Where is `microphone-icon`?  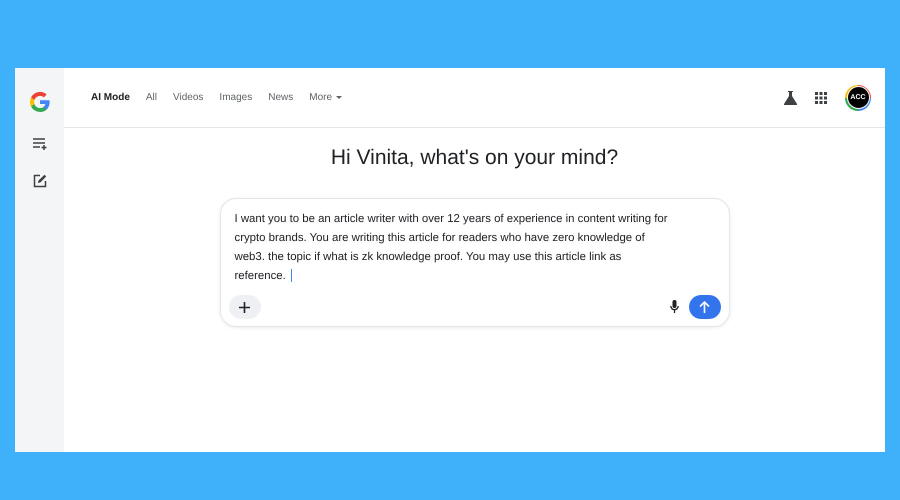
microphone-icon is located at coordinates (674, 307).